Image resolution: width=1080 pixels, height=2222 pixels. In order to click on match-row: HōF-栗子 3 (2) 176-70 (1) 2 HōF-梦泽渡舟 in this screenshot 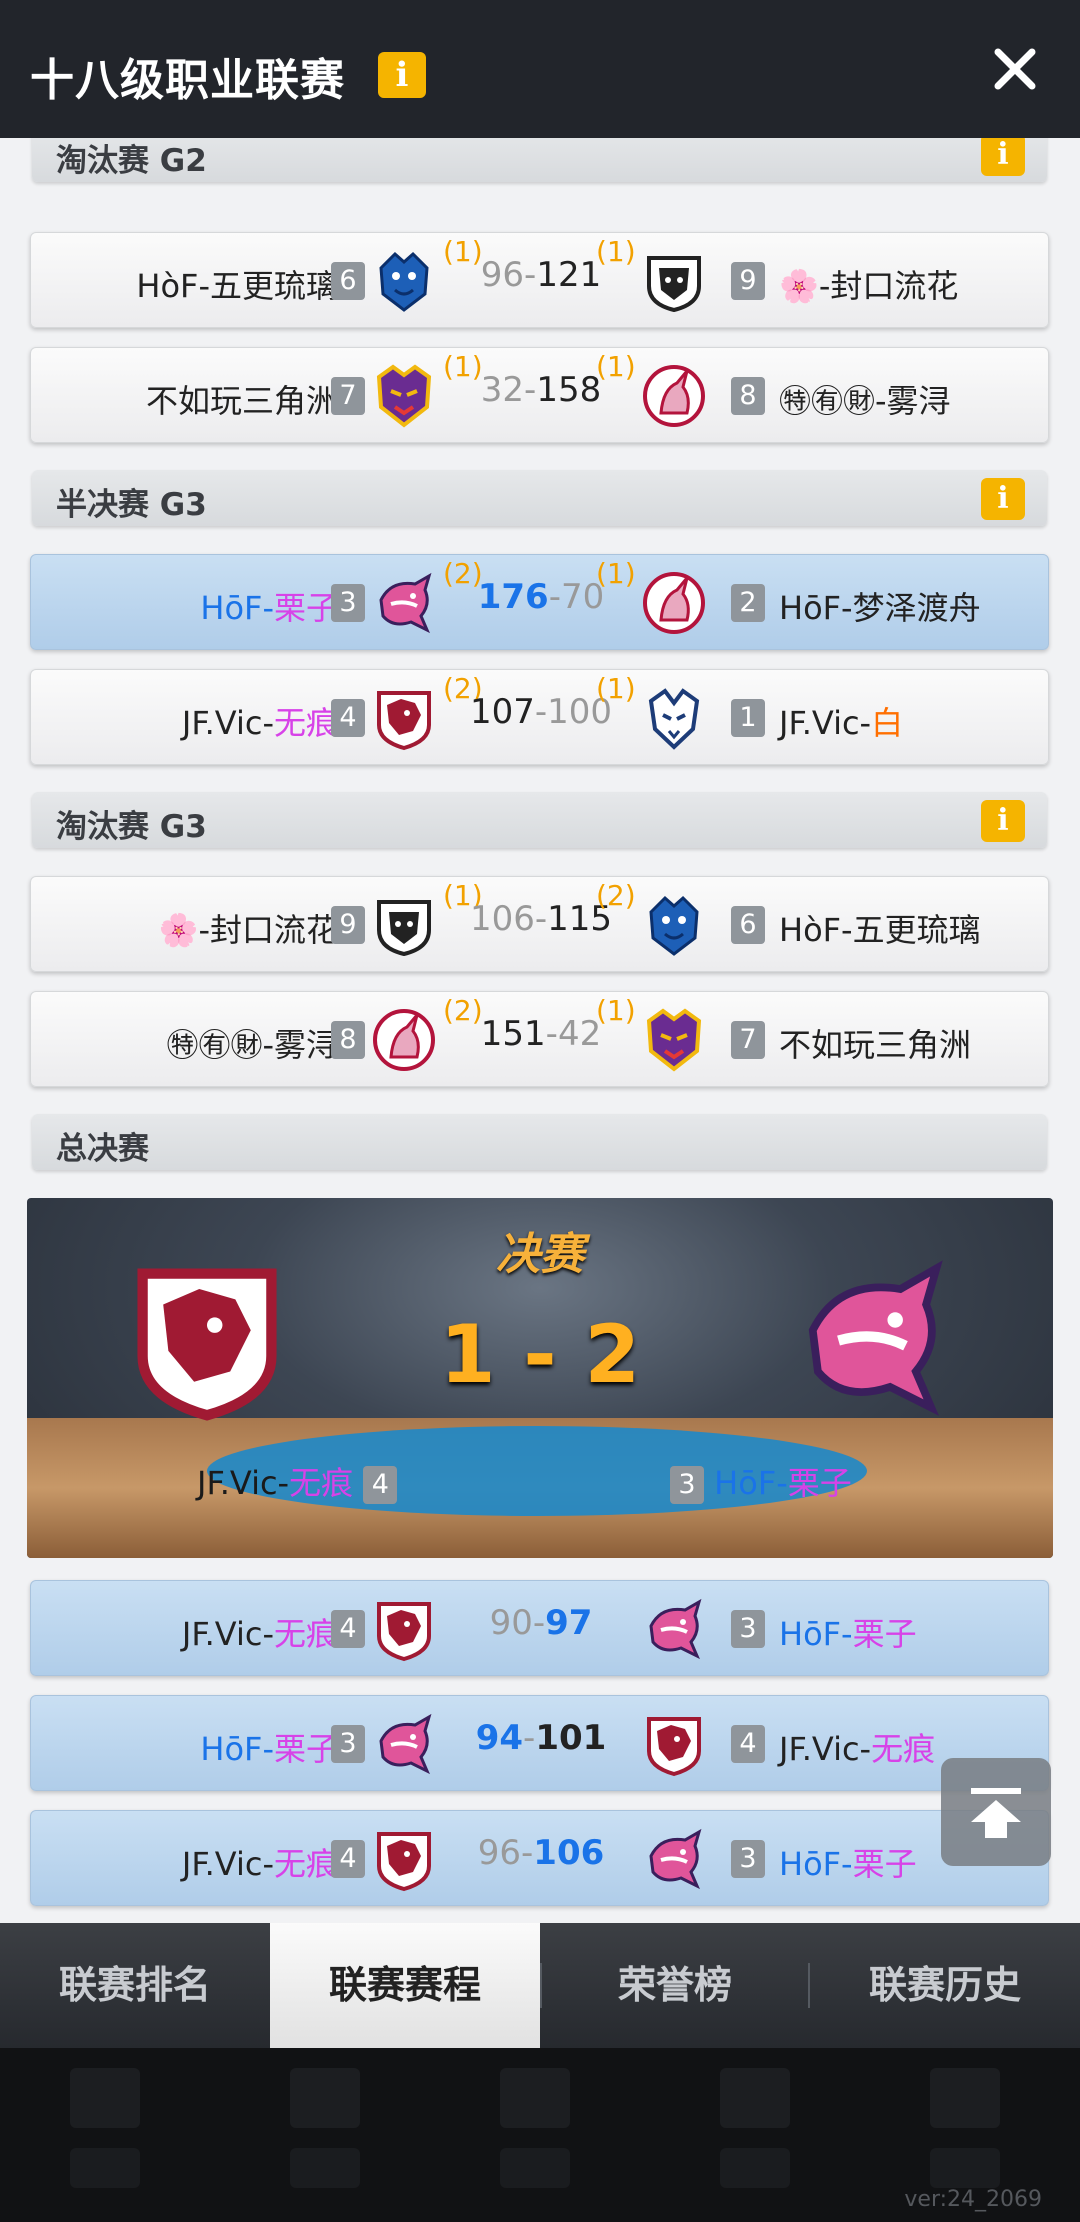, I will do `click(539, 602)`.